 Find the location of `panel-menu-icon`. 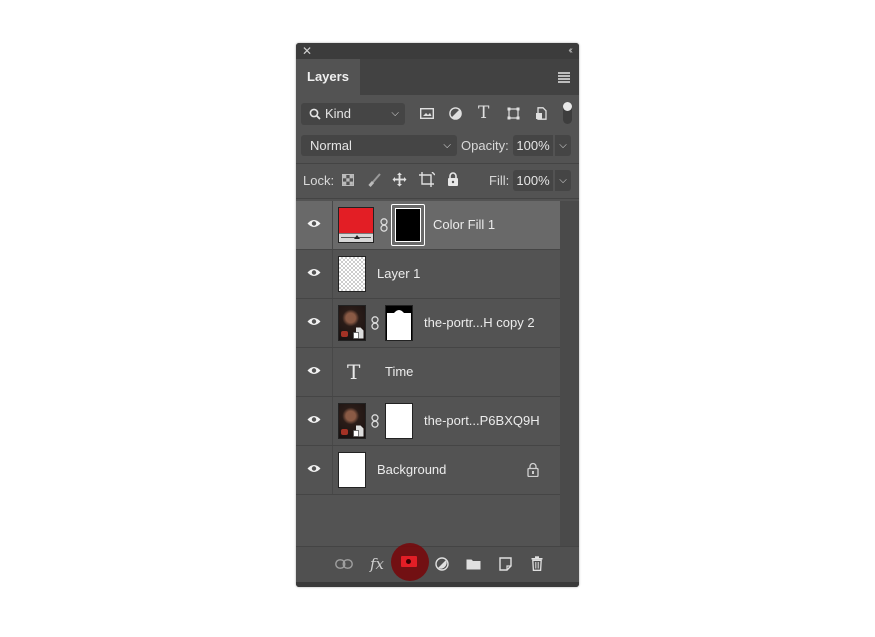

panel-menu-icon is located at coordinates (564, 77).